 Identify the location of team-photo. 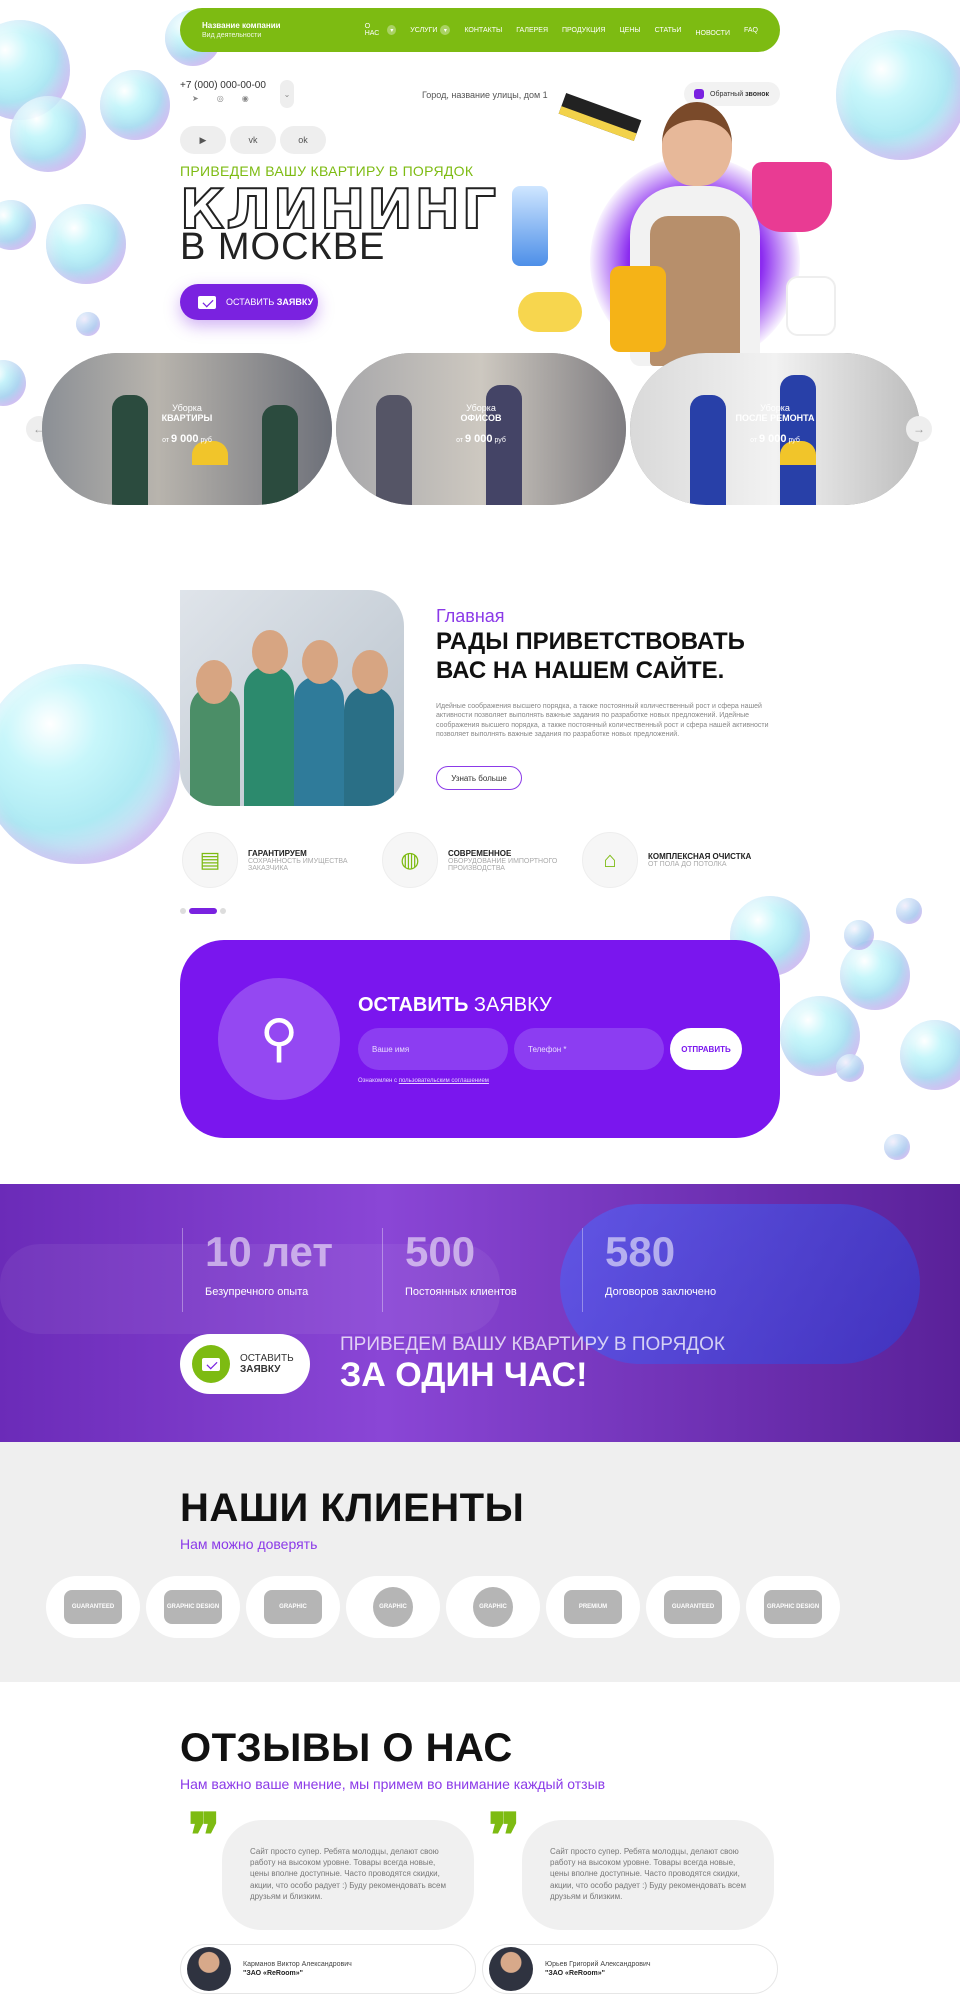
(292, 698).